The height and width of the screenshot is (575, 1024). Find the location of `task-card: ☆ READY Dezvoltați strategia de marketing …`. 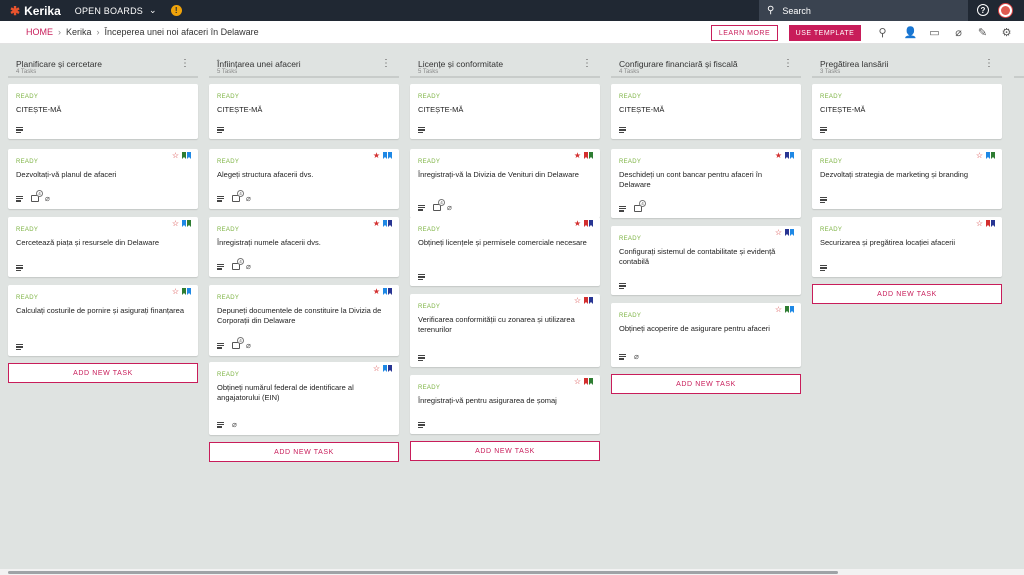

task-card: ☆ READY Dezvoltați strategia de marketing … is located at coordinates (907, 179).